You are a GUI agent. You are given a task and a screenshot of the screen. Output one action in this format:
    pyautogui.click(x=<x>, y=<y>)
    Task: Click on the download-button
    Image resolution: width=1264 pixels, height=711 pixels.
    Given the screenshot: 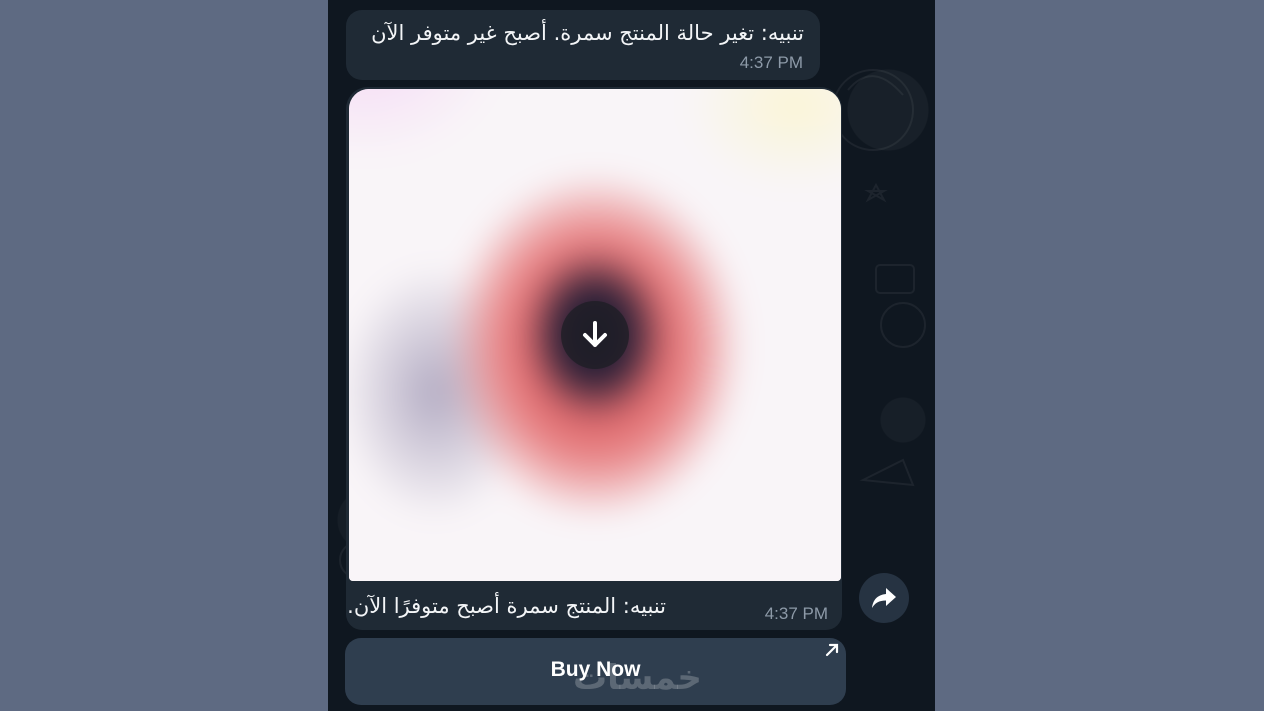 What is the action you would take?
    pyautogui.click(x=595, y=335)
    